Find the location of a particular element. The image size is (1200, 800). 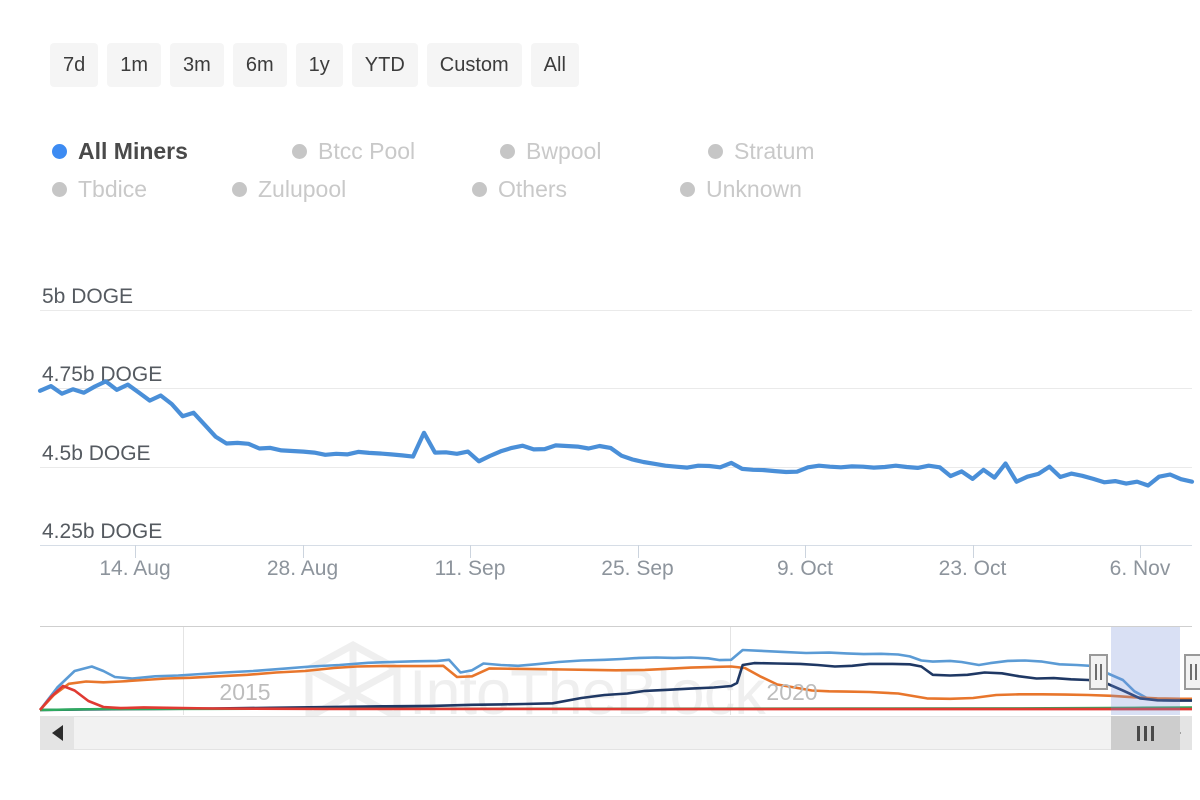

range-button-1m: 1m is located at coordinates (134, 65).